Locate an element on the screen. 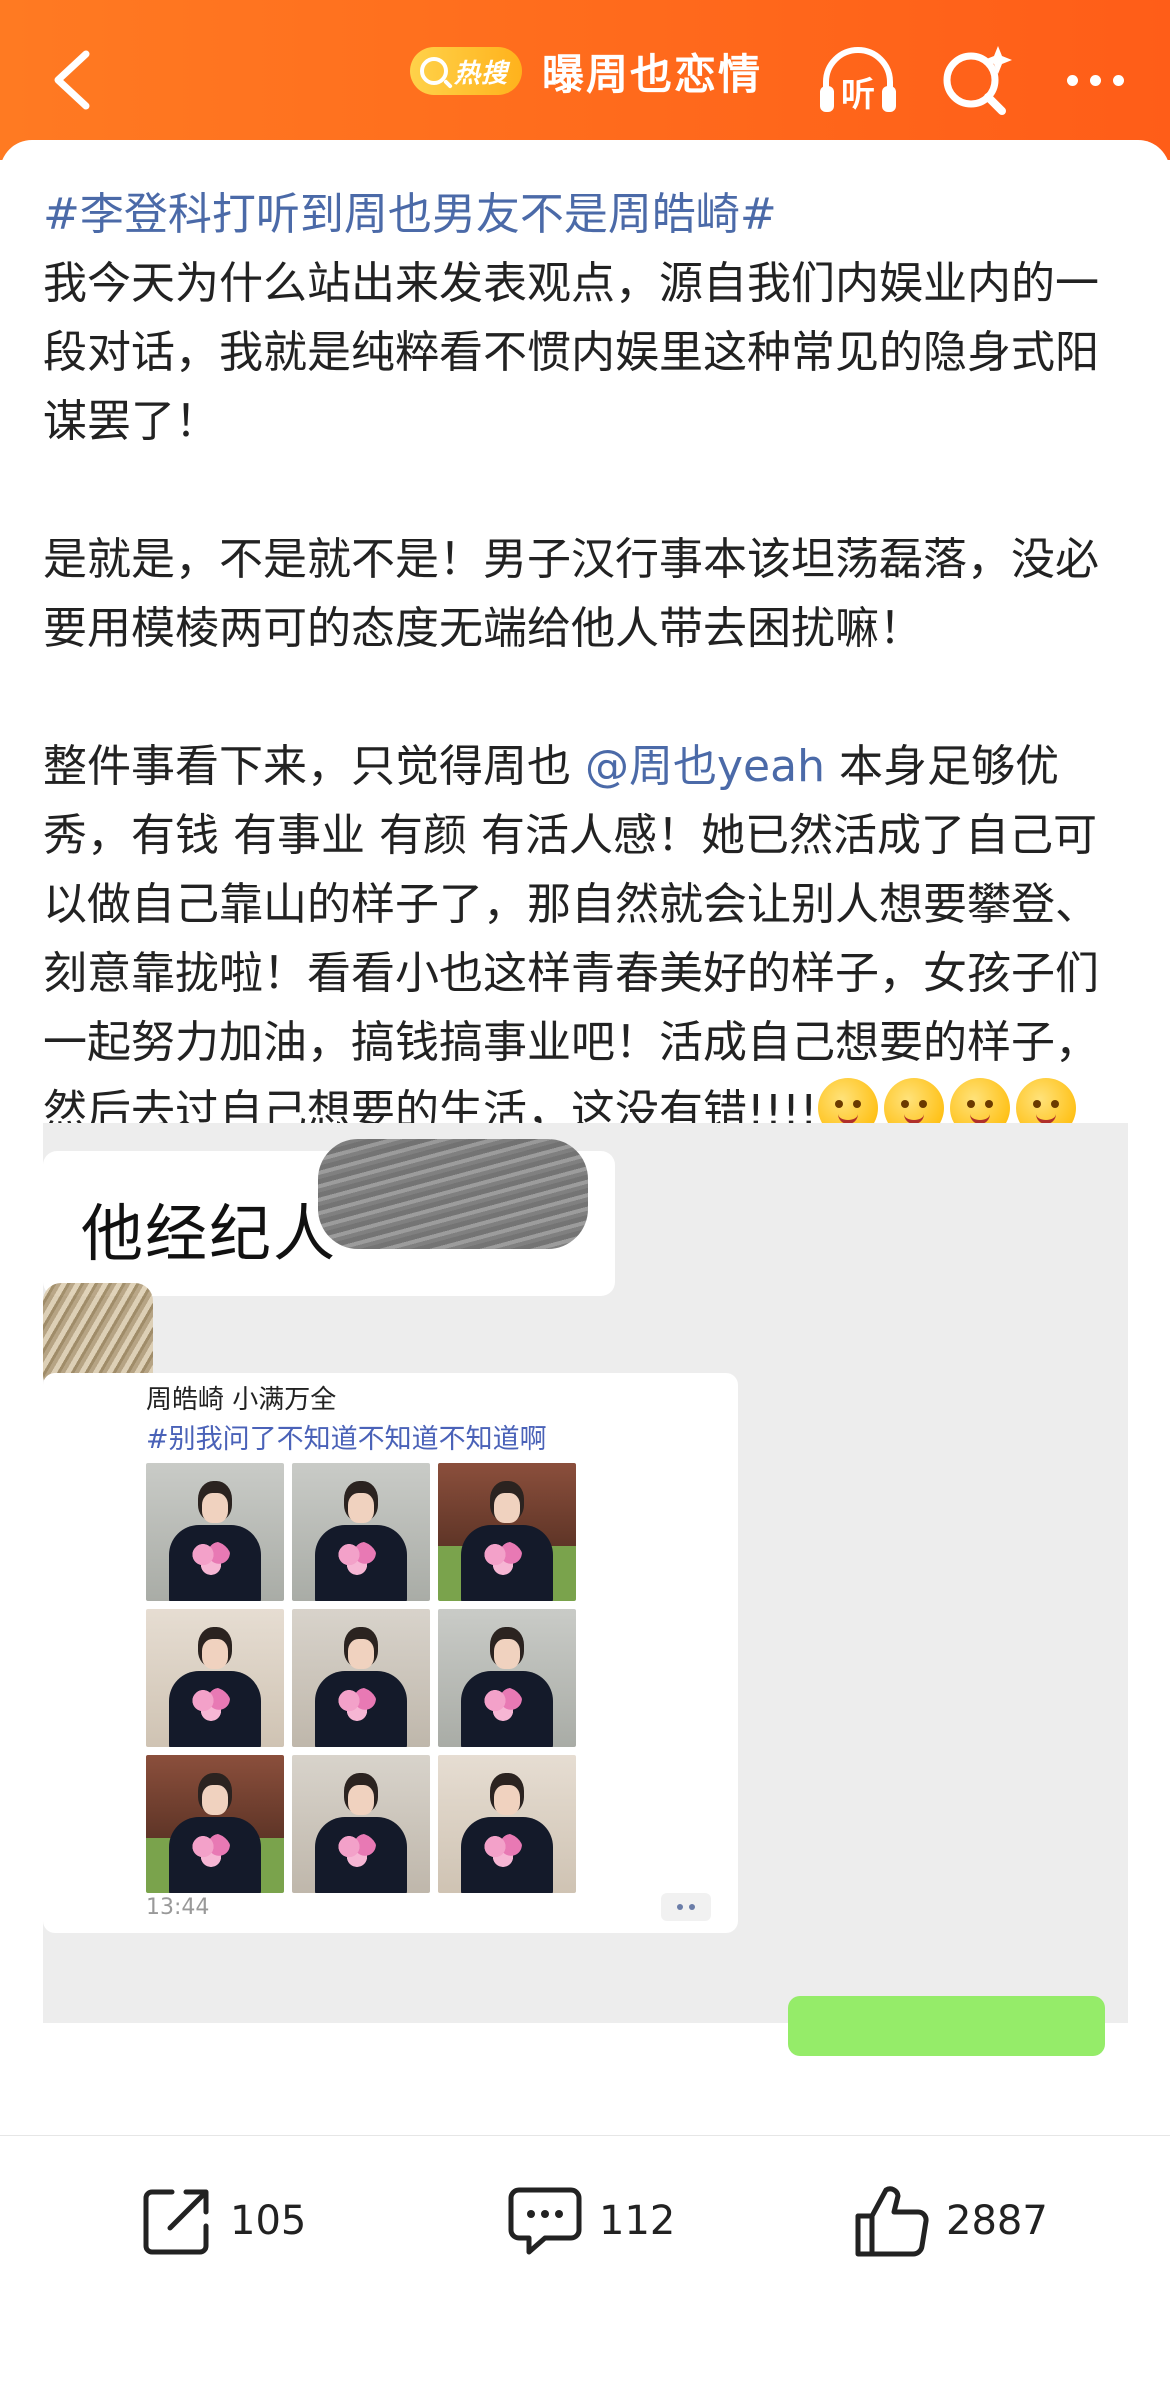 This screenshot has height=2399, width=1170. paragraph-3-lead: 整件事看下来，只觉得周也 is located at coordinates (314, 766).